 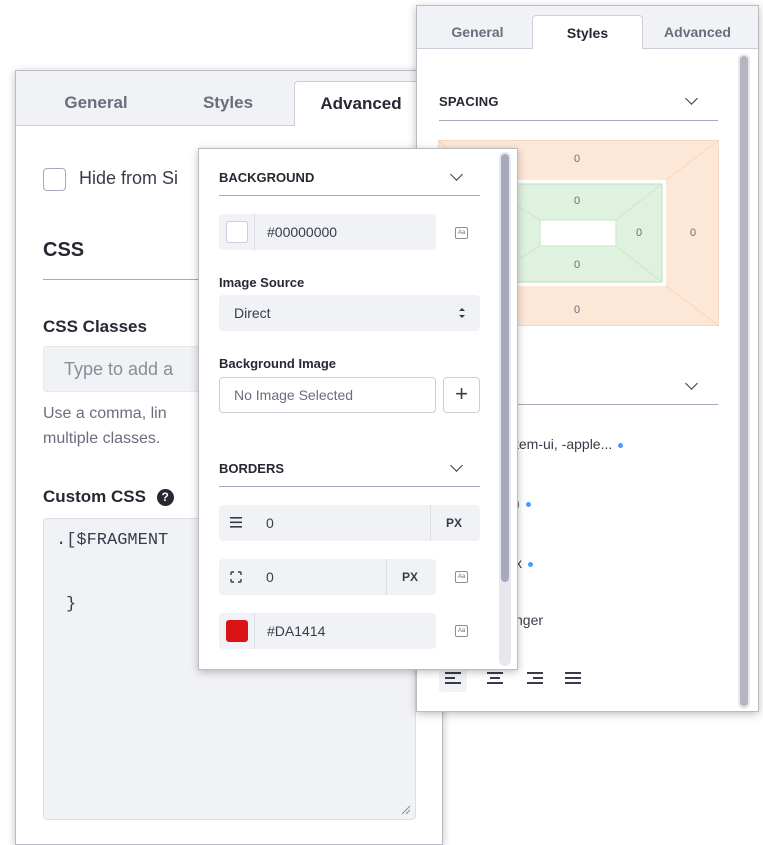 I want to click on spacing-section-title: SPACING, so click(x=469, y=101).